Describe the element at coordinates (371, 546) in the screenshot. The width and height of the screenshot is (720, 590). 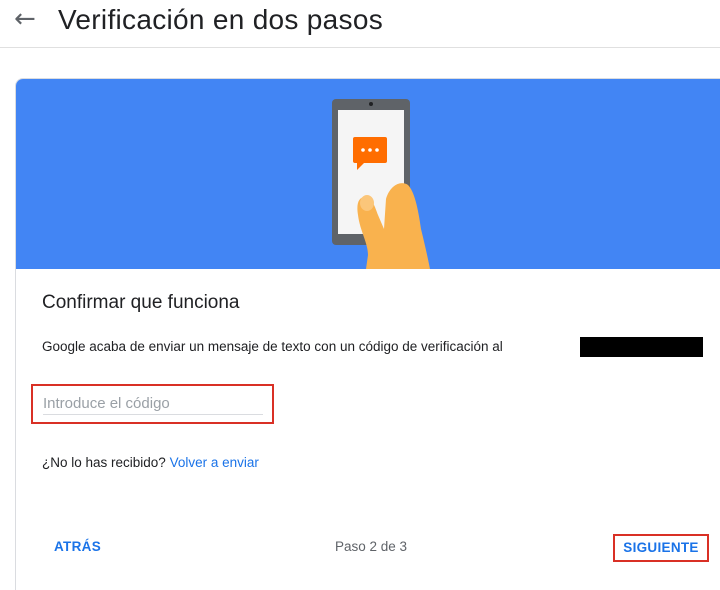
I see `step-indicator: Paso 2 de 3` at that location.